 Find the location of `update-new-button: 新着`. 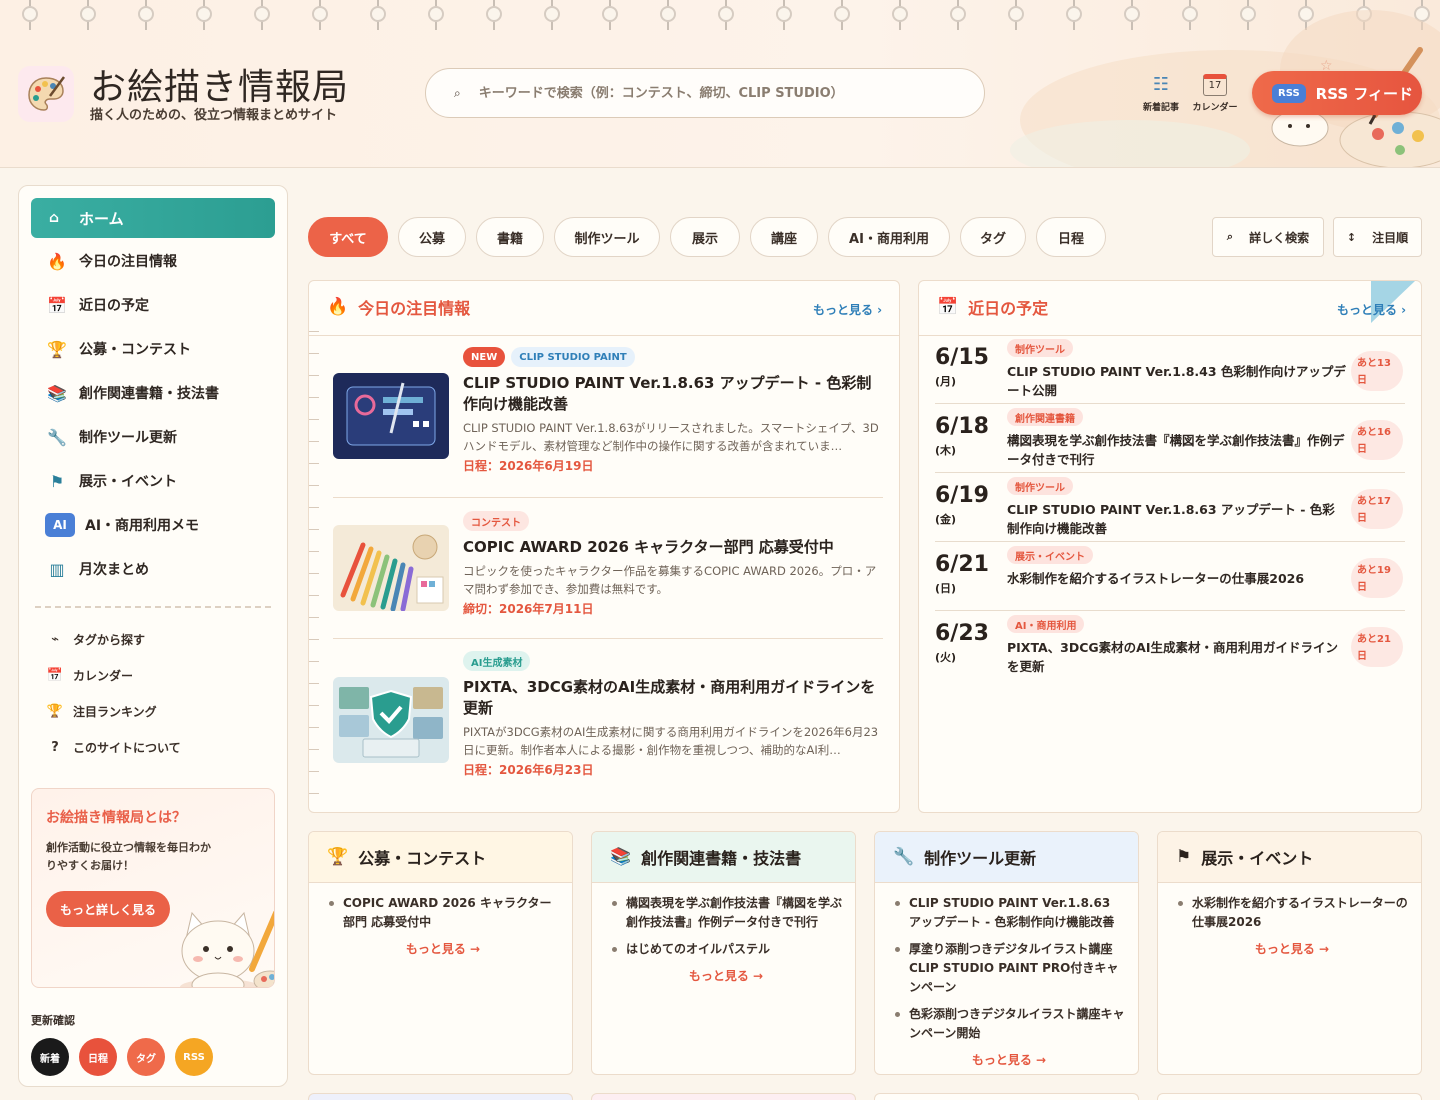

update-new-button: 新着 is located at coordinates (50, 1057).